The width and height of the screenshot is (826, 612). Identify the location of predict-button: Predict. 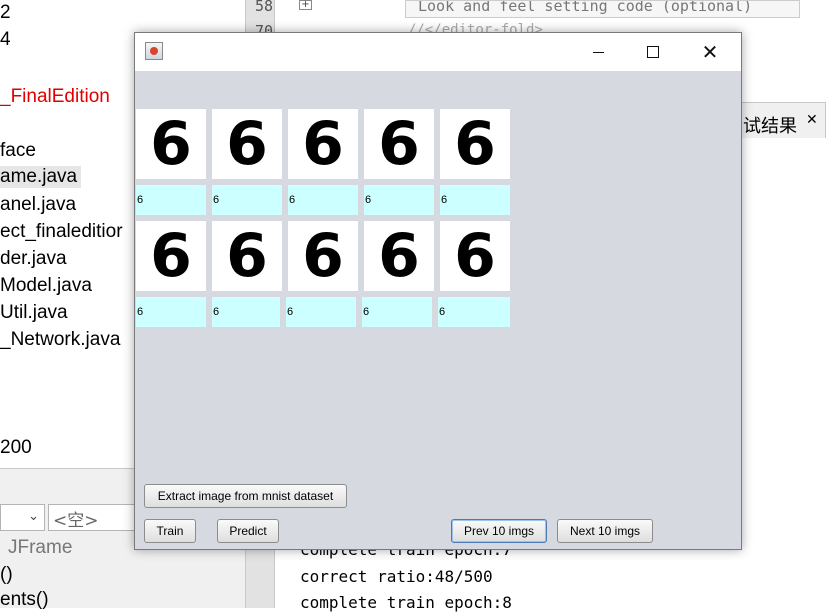
(248, 531).